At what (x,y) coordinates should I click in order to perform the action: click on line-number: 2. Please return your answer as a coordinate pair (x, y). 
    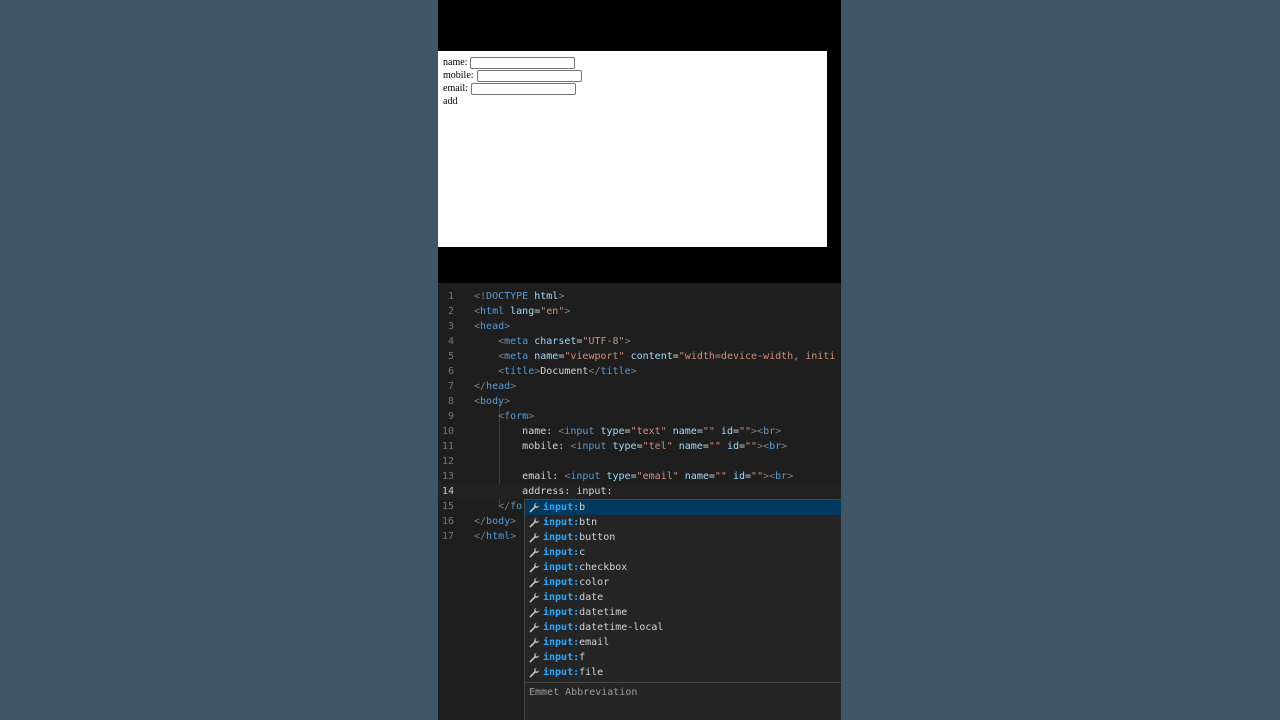
    Looking at the image, I should click on (450, 311).